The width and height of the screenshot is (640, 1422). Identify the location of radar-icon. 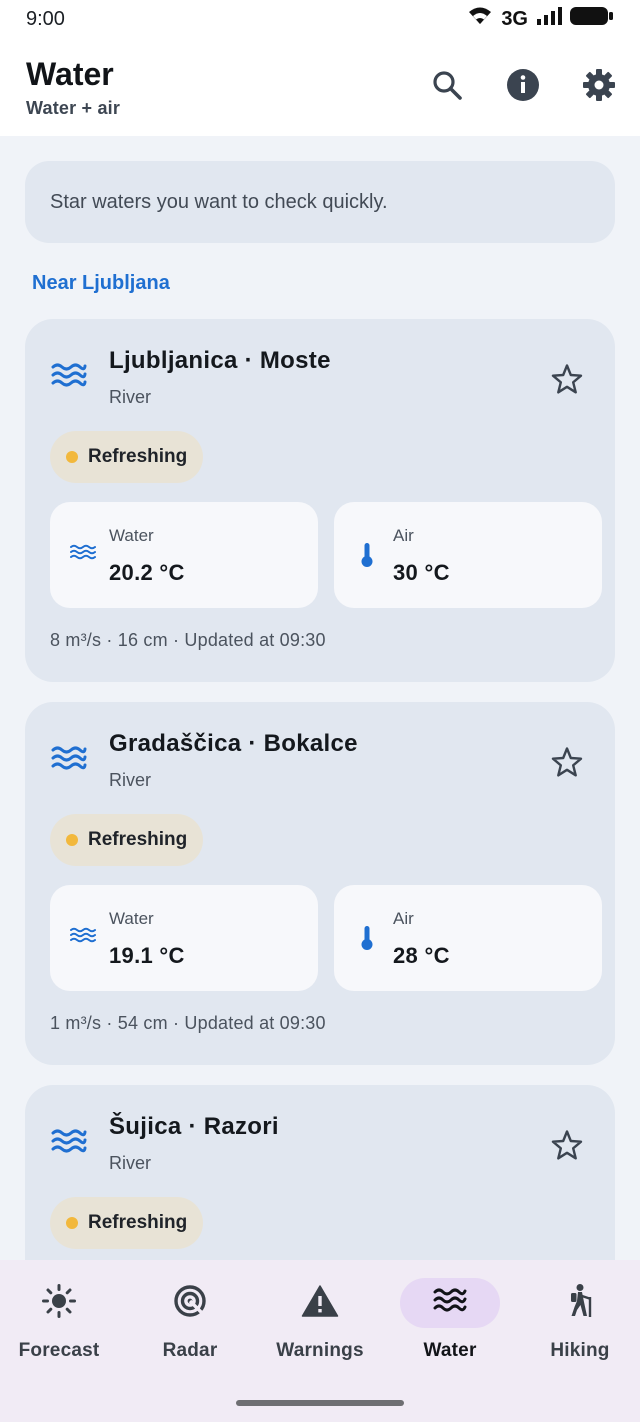
(190, 1303).